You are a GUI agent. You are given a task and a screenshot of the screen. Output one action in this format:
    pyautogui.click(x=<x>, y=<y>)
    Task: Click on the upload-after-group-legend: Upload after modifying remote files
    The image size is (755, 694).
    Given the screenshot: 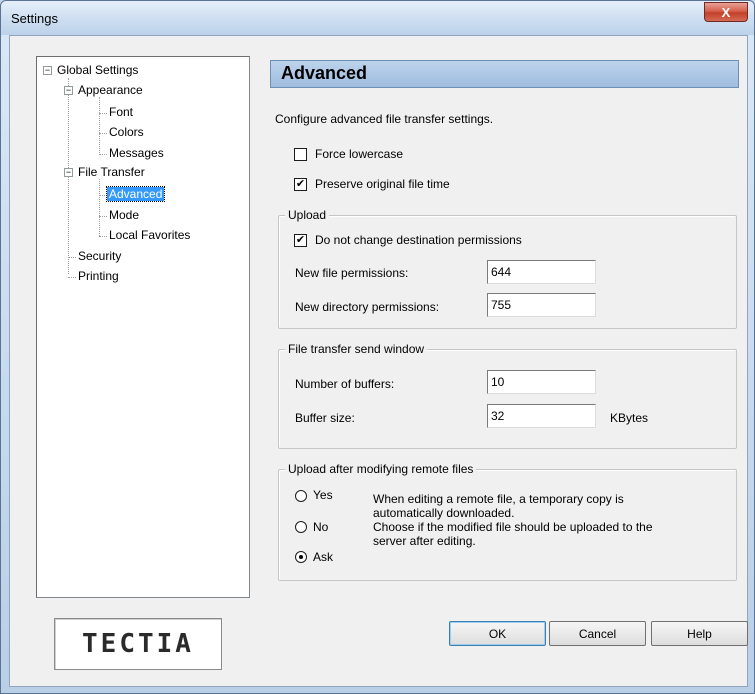 What is the action you would take?
    pyautogui.click(x=381, y=469)
    